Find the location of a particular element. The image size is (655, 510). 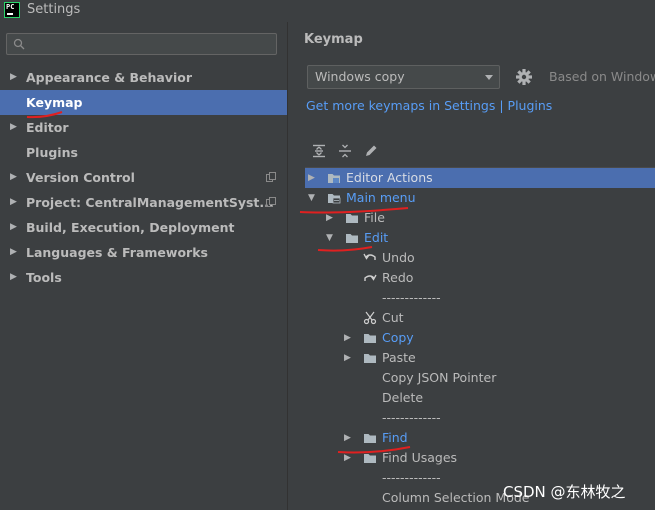

tree-row-label: Copy JSON Pointer is located at coordinates (439, 377).